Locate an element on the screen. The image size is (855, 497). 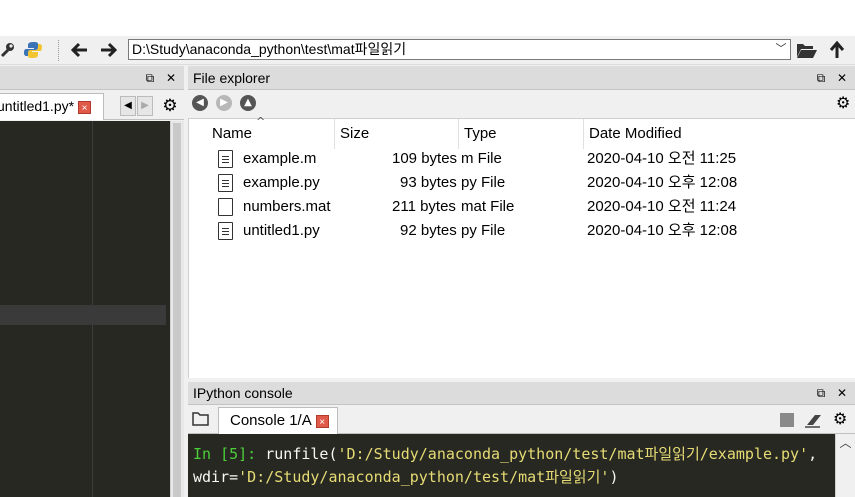
editor-pane-controls: ⧉ ✕ is located at coordinates (163, 78).